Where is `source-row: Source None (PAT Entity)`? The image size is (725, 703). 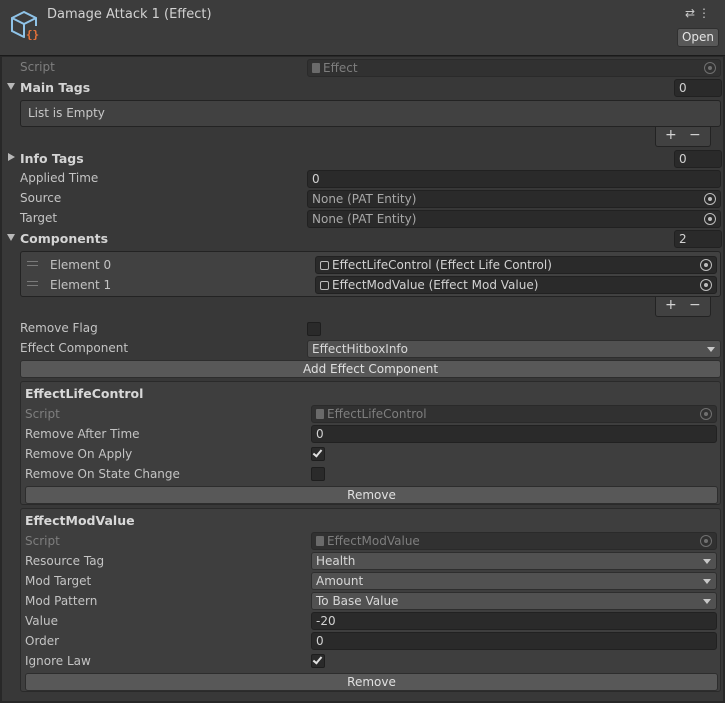 source-row: Source None (PAT Entity) is located at coordinates (362, 199).